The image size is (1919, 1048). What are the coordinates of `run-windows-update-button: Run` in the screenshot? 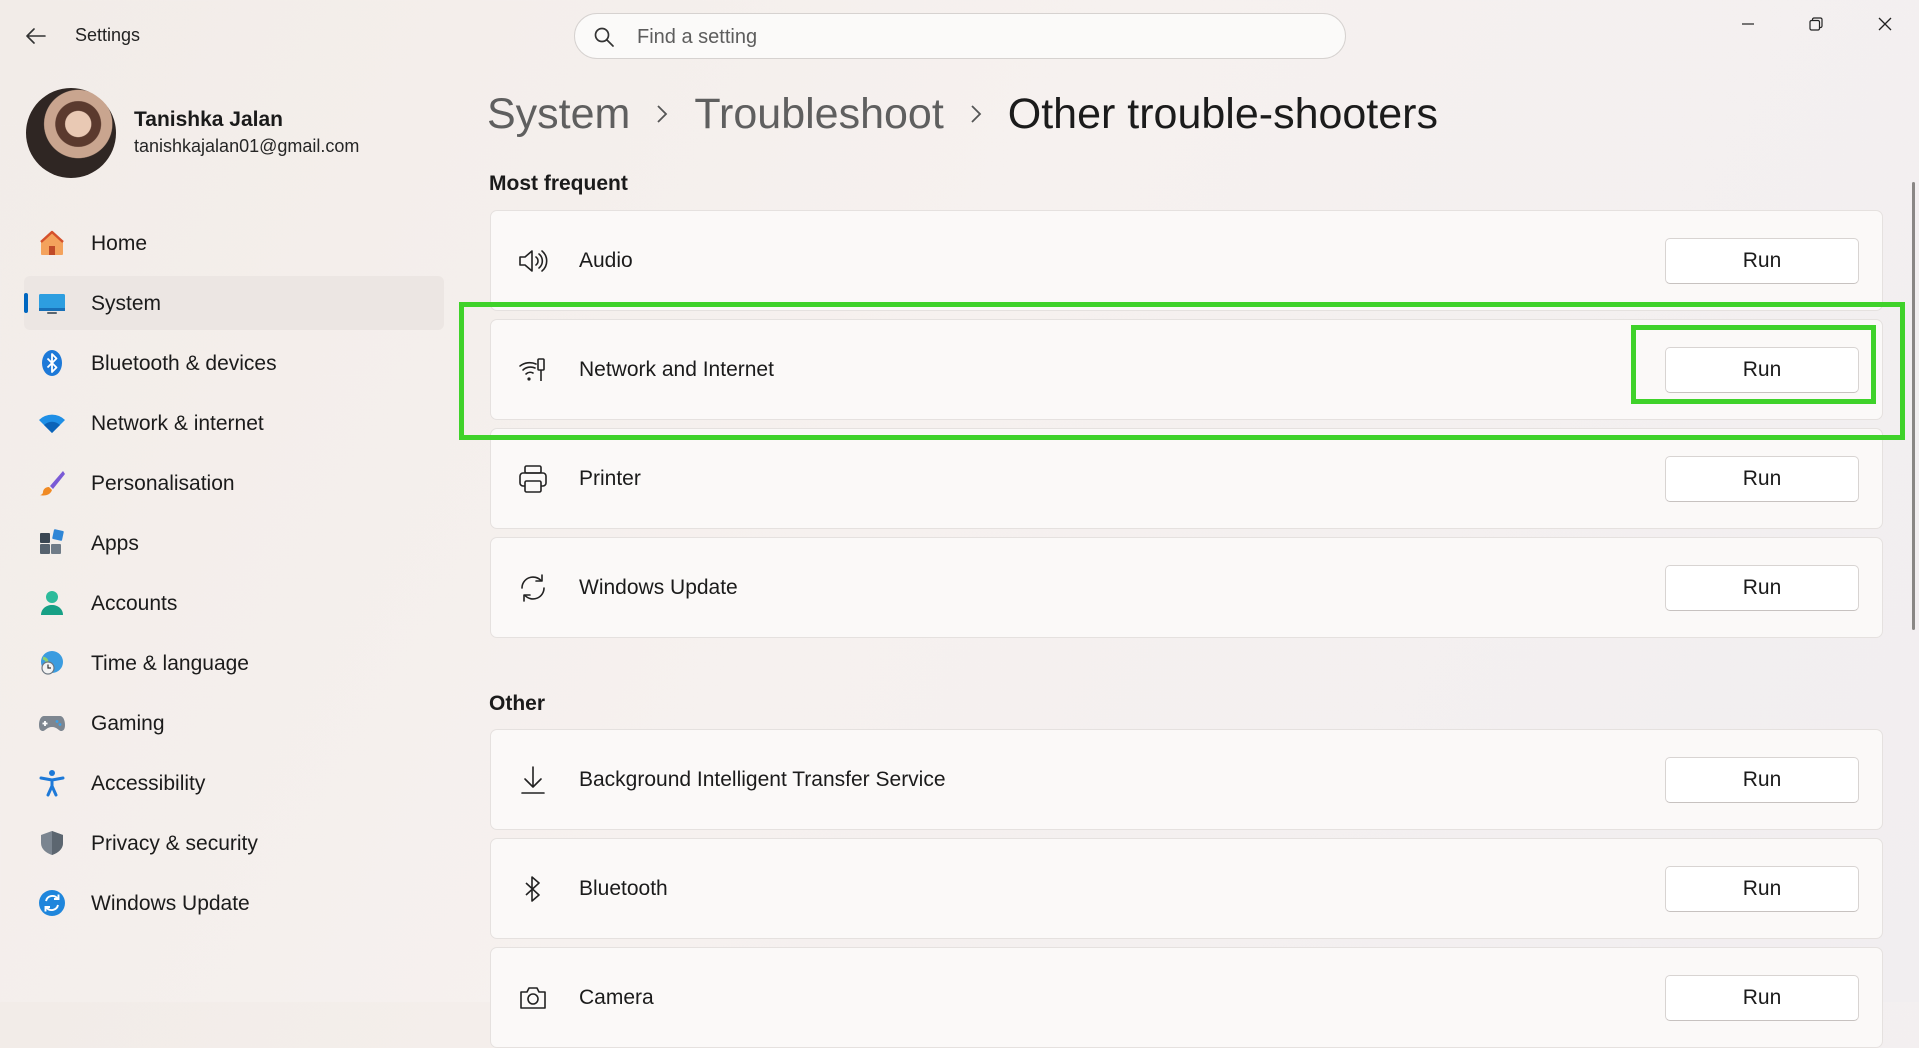 It's located at (1762, 588).